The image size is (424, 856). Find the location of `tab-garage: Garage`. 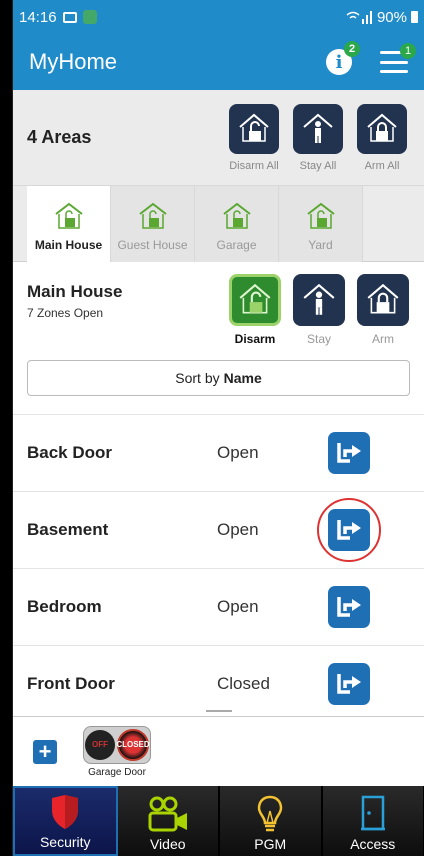

tab-garage: Garage is located at coordinates (237, 224).